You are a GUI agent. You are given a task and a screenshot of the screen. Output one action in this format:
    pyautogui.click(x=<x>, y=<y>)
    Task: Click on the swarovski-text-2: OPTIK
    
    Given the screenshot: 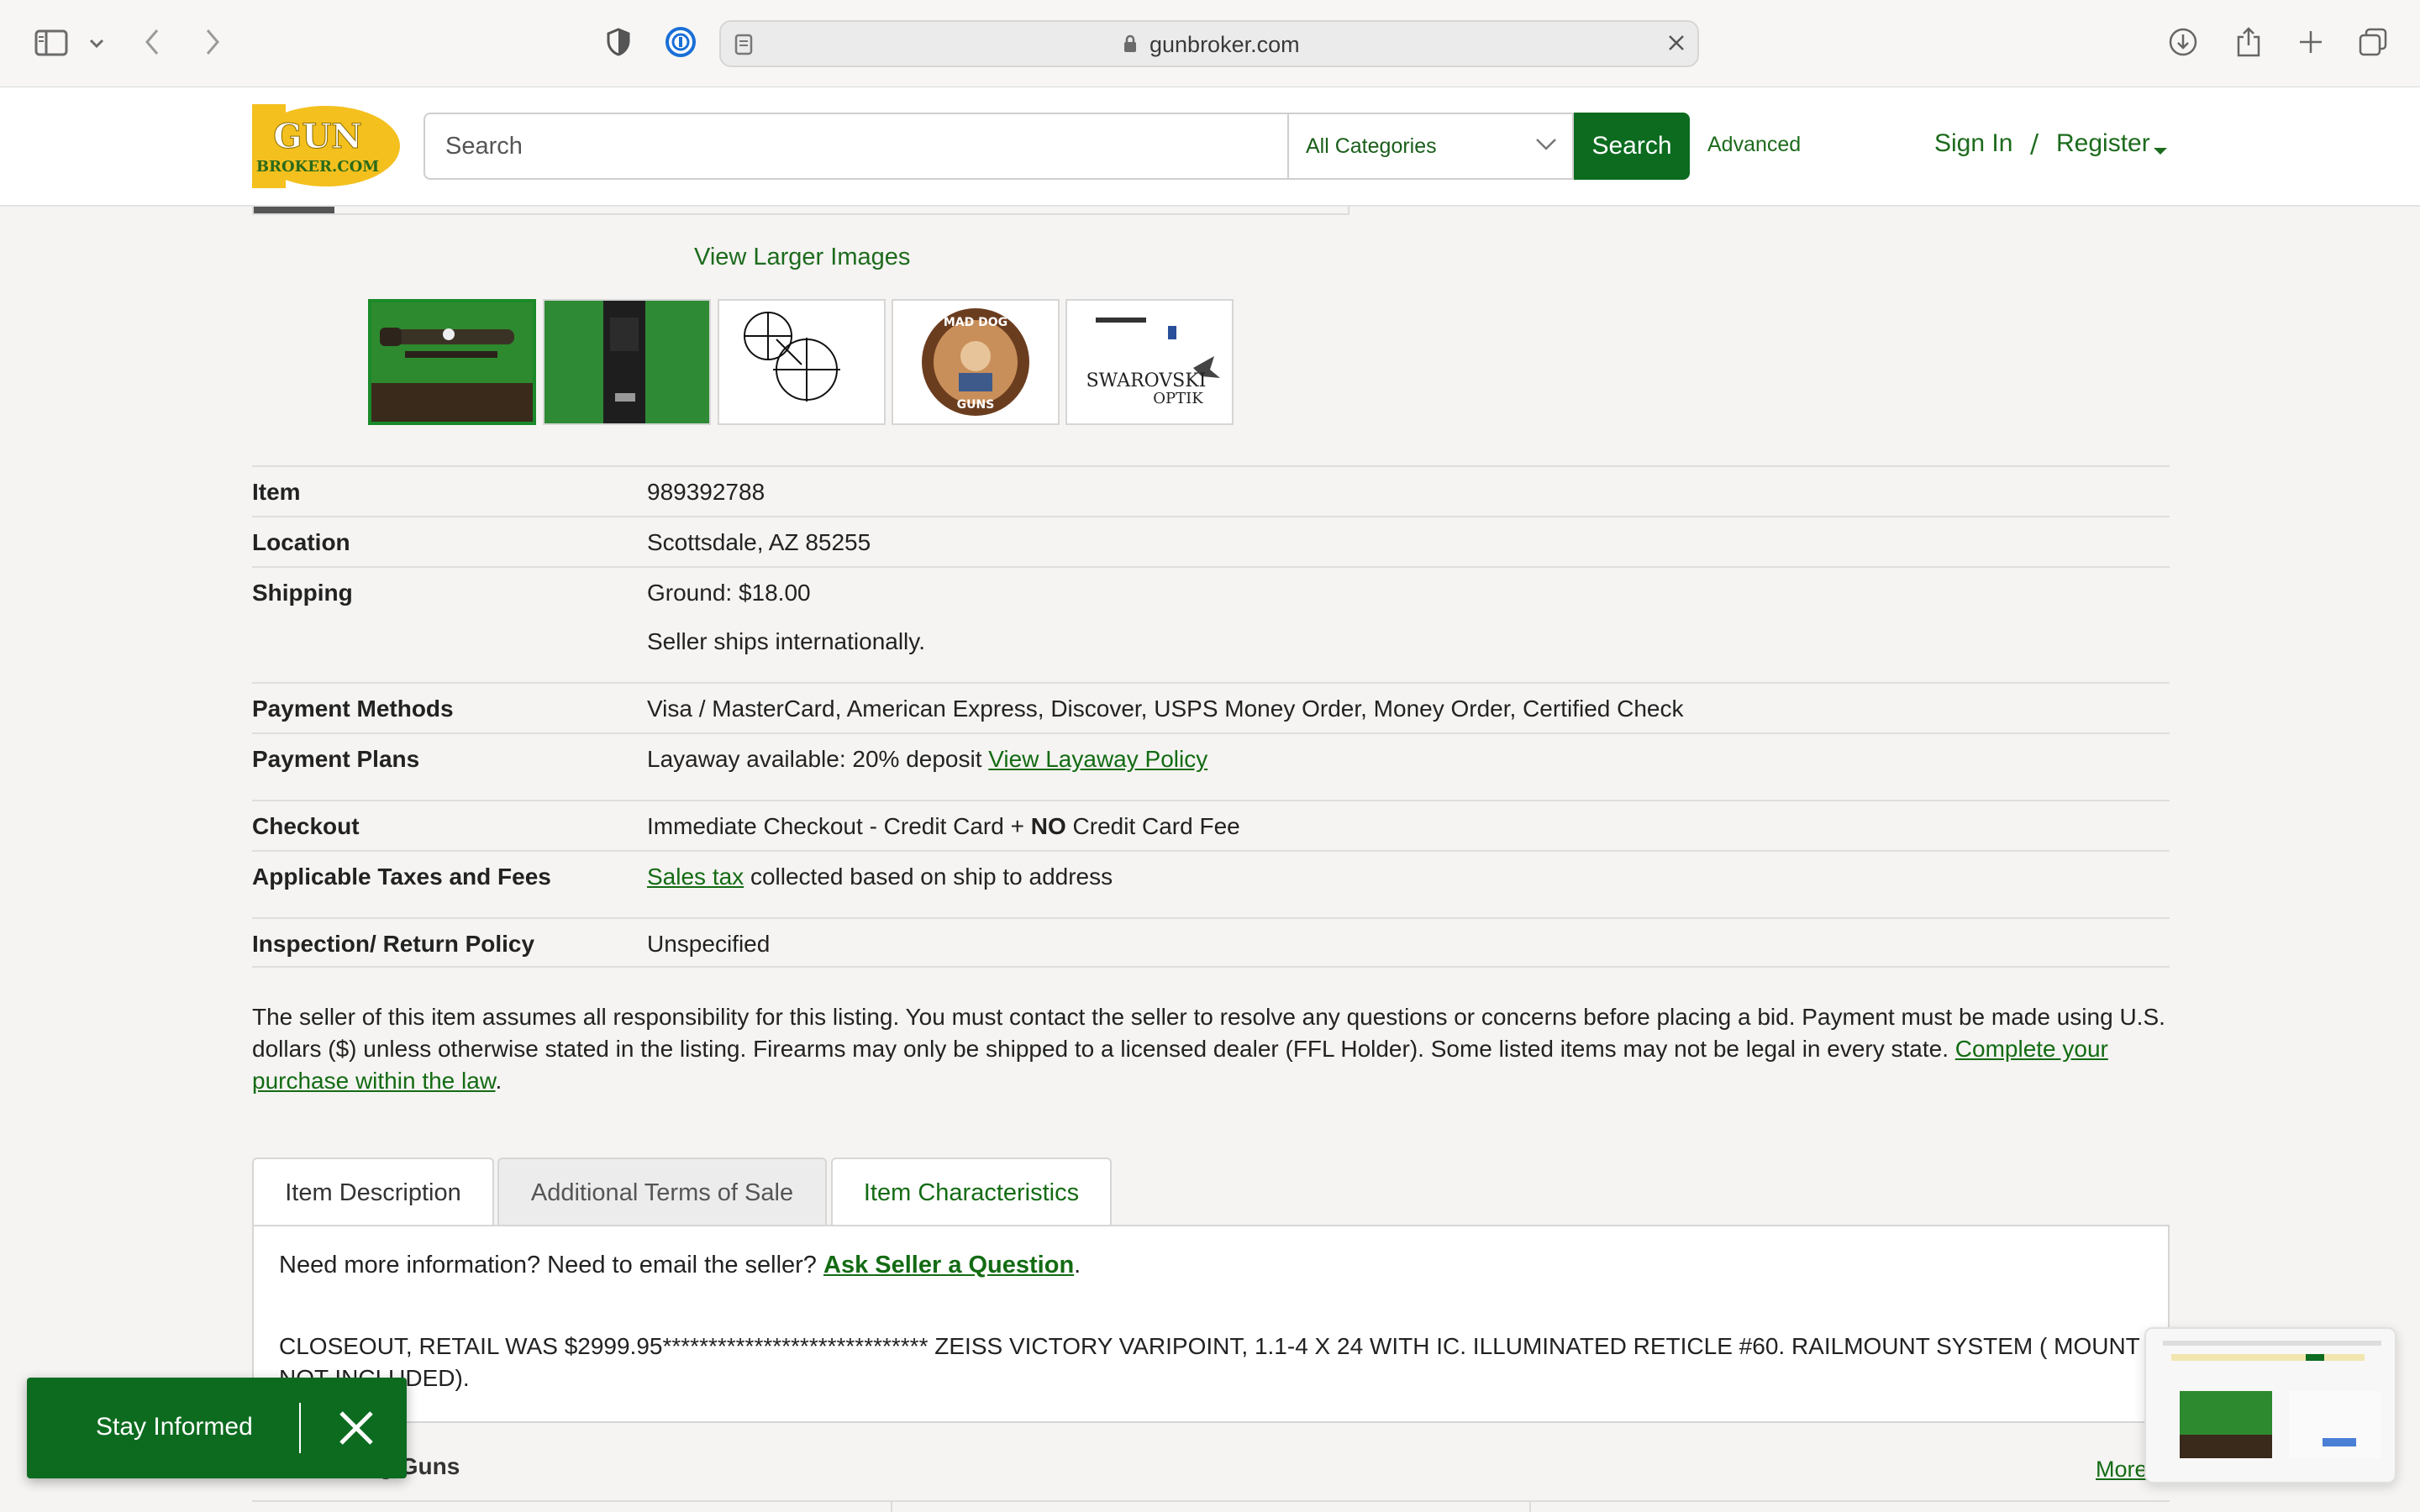 What is the action you would take?
    pyautogui.click(x=1178, y=398)
    